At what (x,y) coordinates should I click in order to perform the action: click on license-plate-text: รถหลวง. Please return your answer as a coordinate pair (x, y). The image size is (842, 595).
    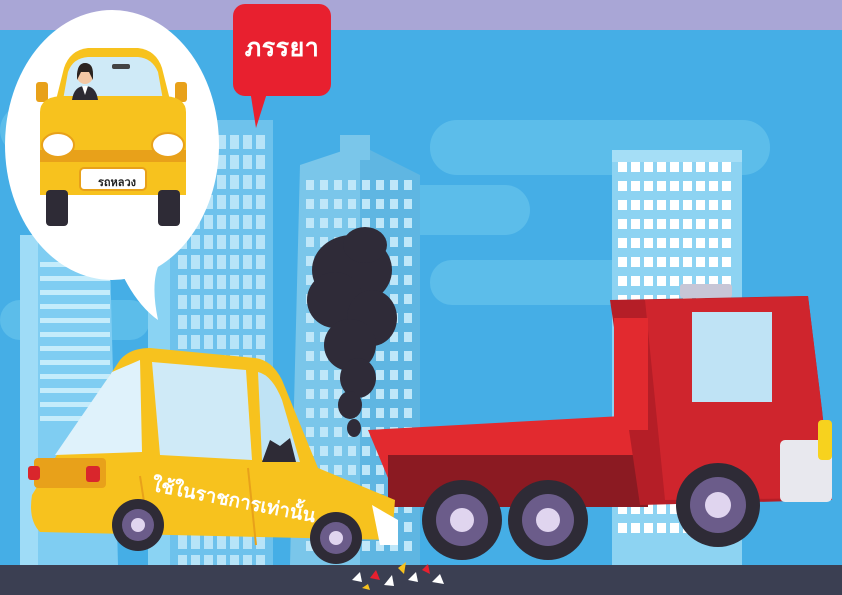
    Looking at the image, I should click on (117, 182).